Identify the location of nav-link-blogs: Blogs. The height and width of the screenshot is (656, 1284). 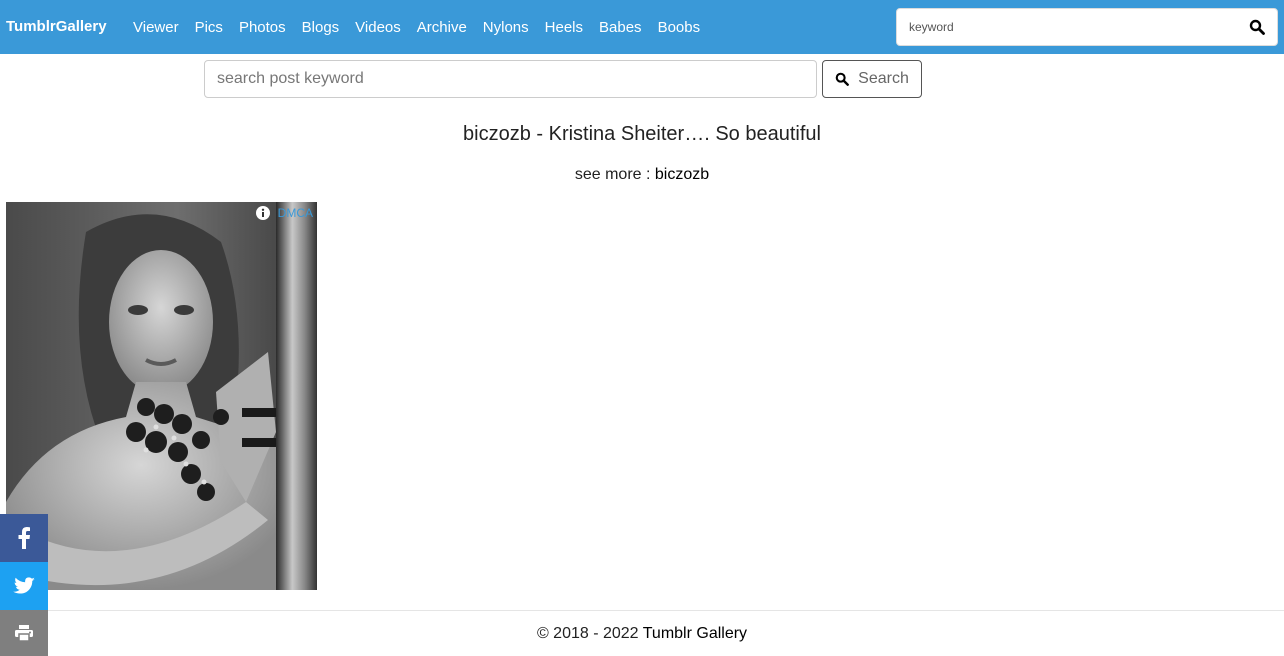
(321, 27).